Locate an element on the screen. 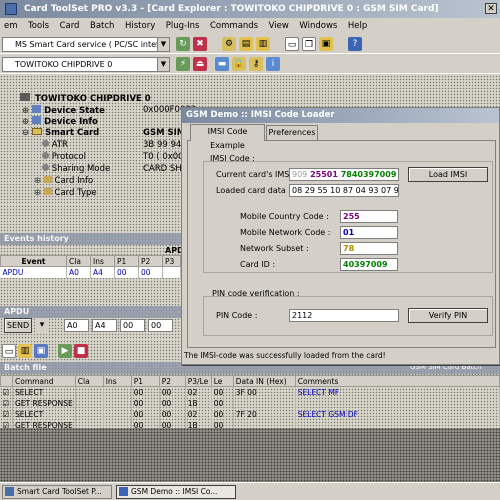 The height and width of the screenshot is (500, 500). batch-col-data: Data IN (Hex) is located at coordinates (264, 381).